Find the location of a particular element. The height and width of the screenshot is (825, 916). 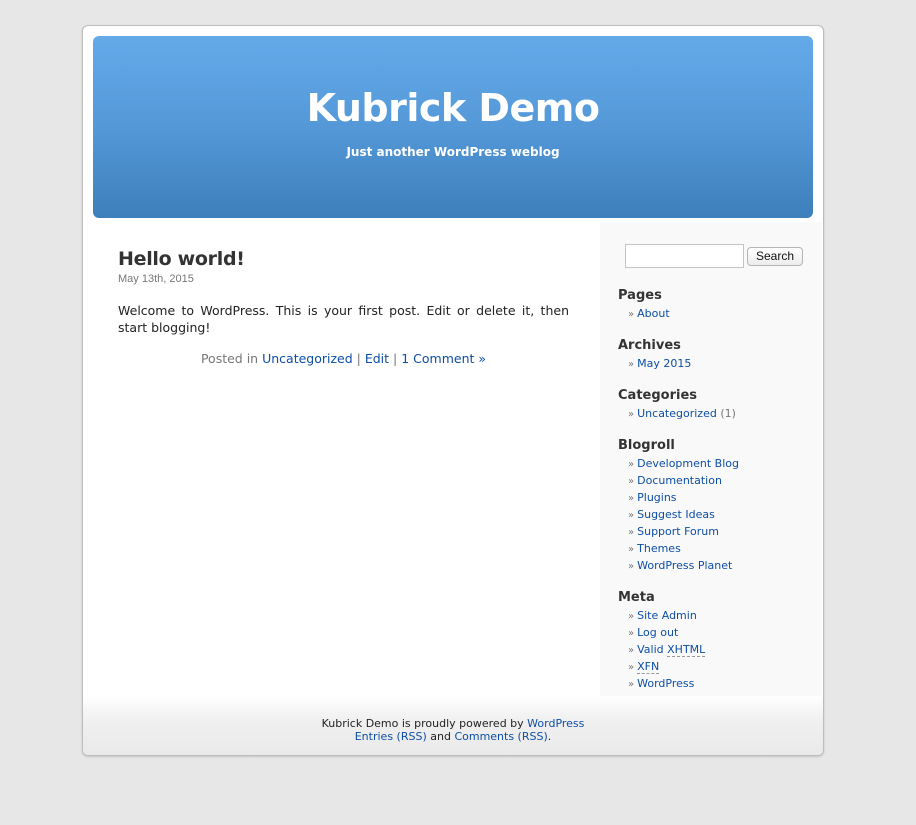

search-input is located at coordinates (684, 256).